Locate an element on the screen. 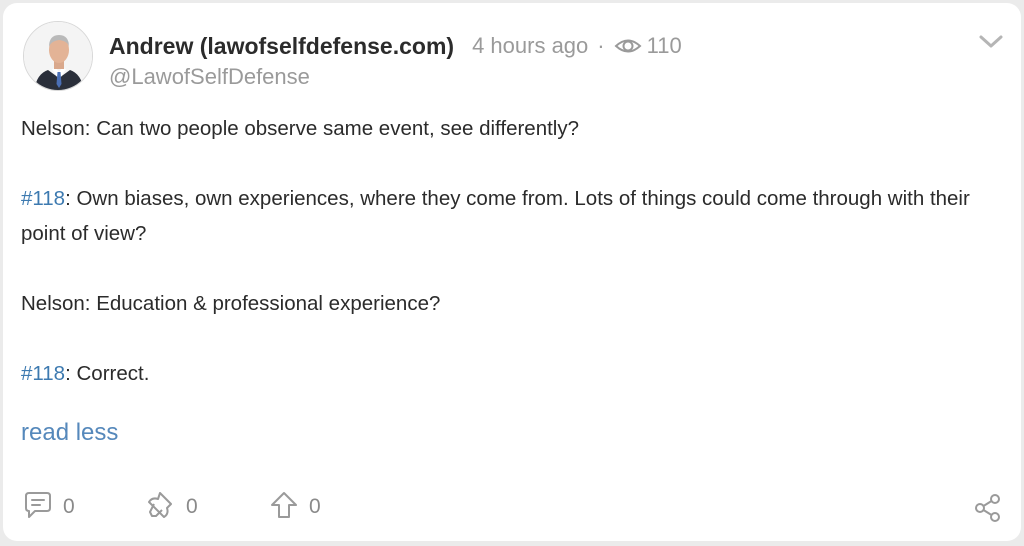 The width and height of the screenshot is (1024, 546). post-timestamp: 4 hours ago is located at coordinates (530, 46).